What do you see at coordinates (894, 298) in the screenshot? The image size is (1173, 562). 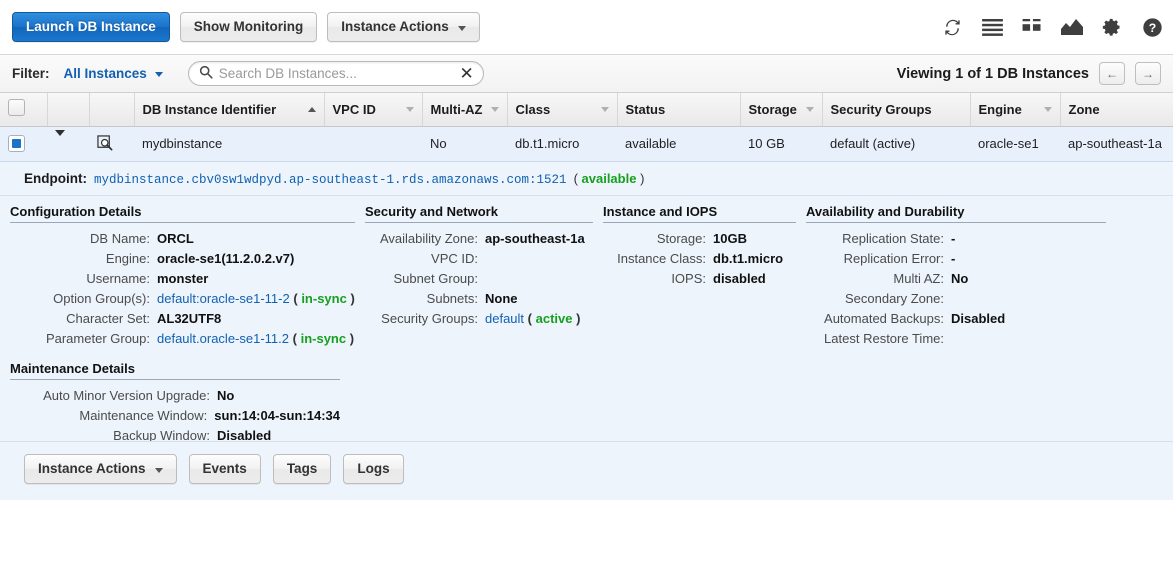 I see `field-label: Secondary Zone:` at bounding box center [894, 298].